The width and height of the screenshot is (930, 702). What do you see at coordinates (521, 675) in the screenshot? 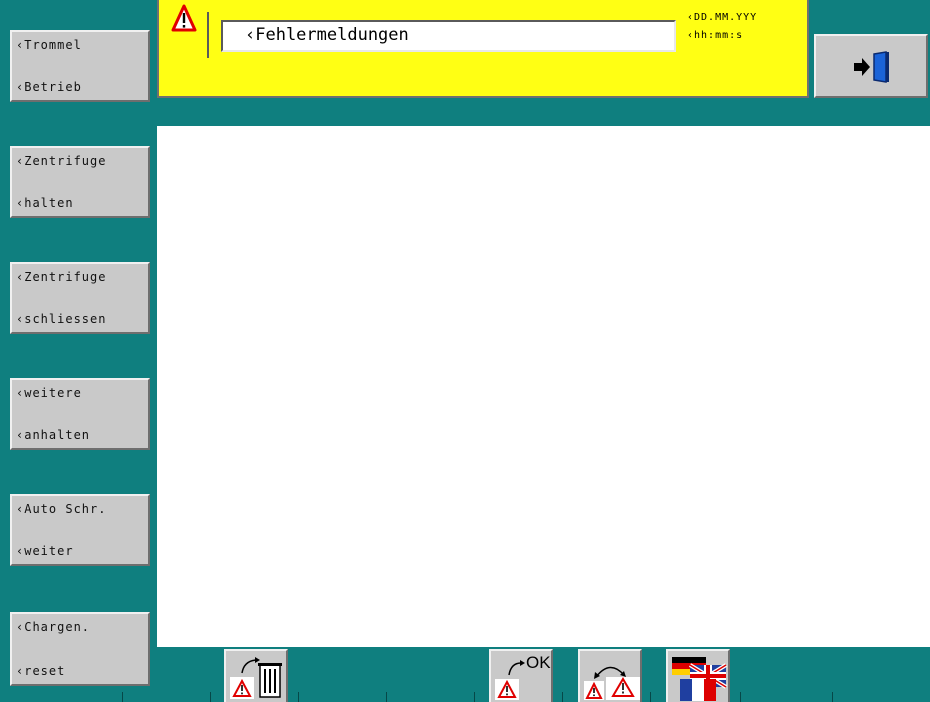
I see `acknowledge-button: OK` at bounding box center [521, 675].